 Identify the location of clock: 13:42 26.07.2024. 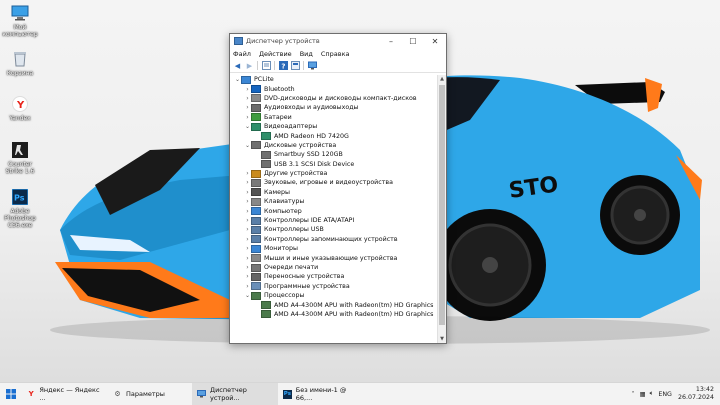
(696, 394).